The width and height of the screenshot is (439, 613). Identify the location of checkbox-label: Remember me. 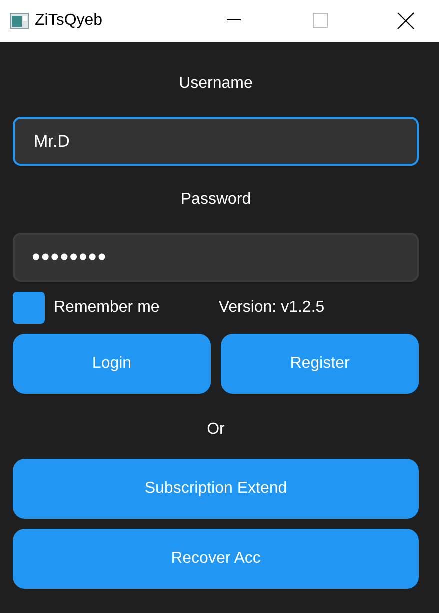
(107, 308).